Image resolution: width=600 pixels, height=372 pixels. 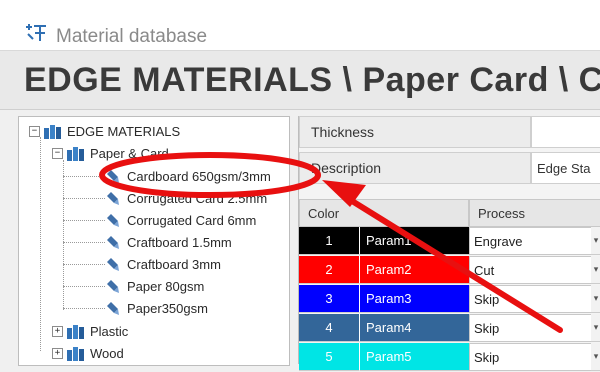 I want to click on table-row: 2 Param2 Cut ▾, so click(x=449, y=270).